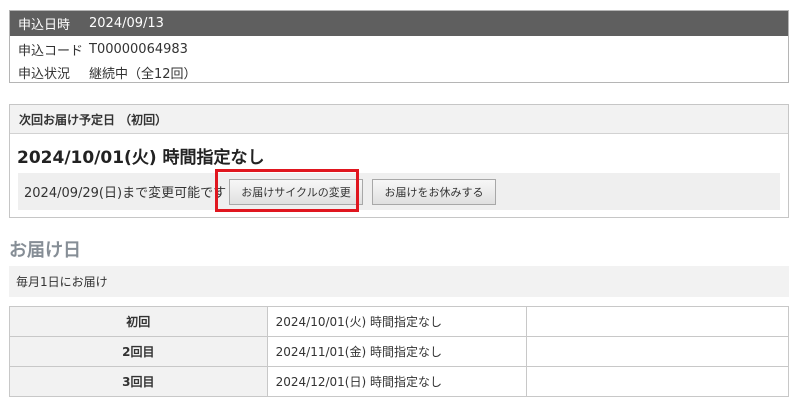 The image size is (800, 411). I want to click on monthly-delivery-note: 毎月1日にお届け, so click(399, 281).